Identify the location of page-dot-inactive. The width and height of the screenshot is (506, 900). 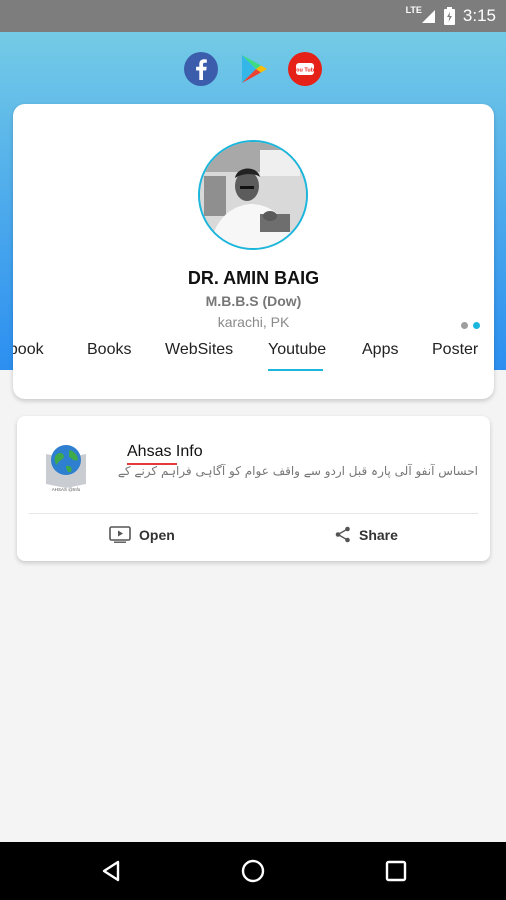
(464, 325).